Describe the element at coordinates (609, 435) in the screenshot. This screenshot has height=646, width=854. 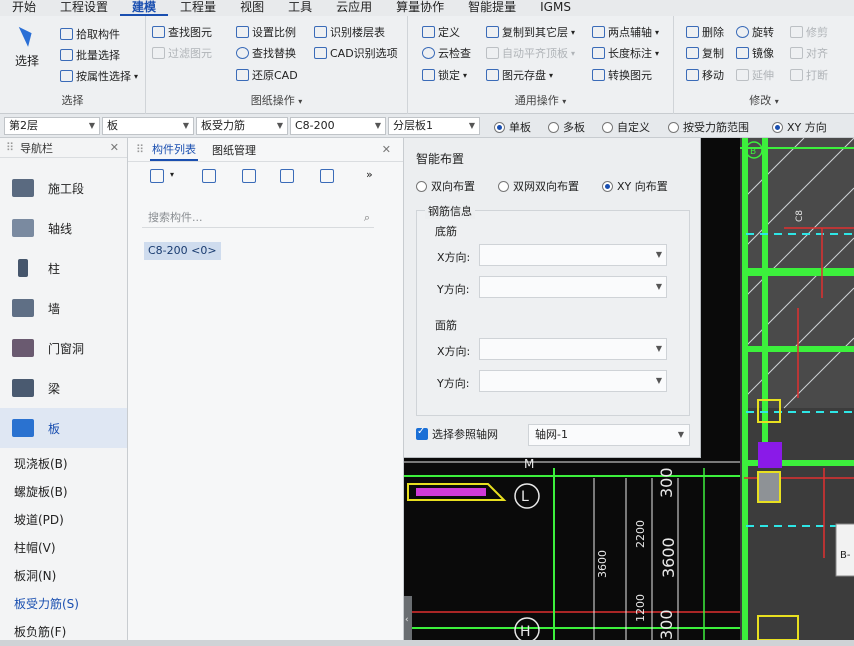
I see `axis-grid-select: 轴网-1 ▼` at that location.